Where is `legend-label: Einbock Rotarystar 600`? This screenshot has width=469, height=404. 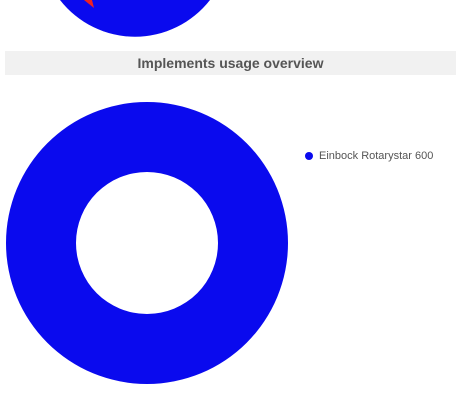
legend-label: Einbock Rotarystar 600 is located at coordinates (376, 156).